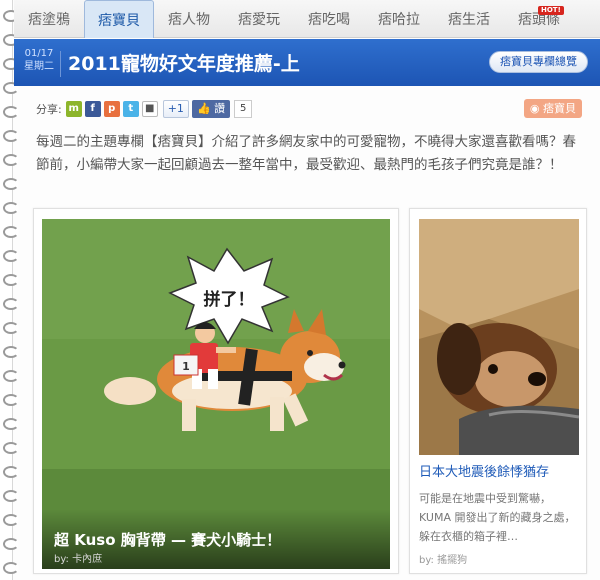 The width and height of the screenshot is (600, 580). Describe the element at coordinates (189, 19) in the screenshot. I see `tab-ren-wu: 痞人物` at that location.